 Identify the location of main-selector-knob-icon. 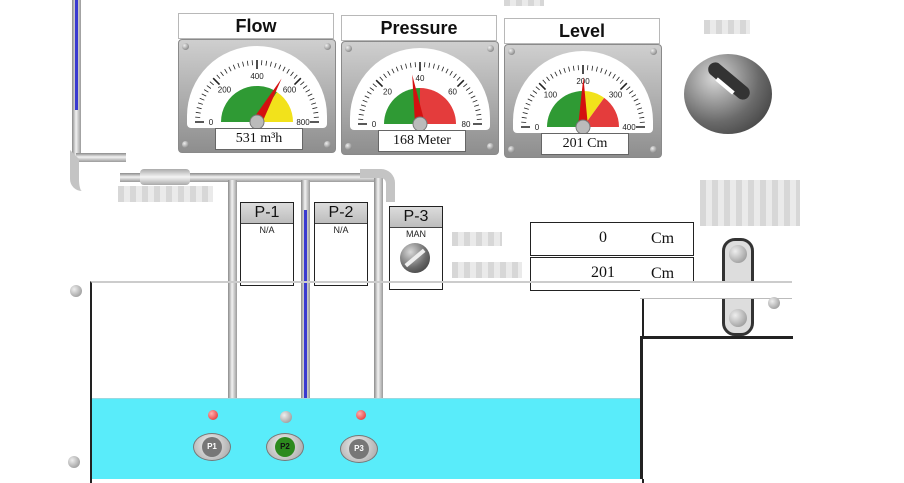
(728, 94).